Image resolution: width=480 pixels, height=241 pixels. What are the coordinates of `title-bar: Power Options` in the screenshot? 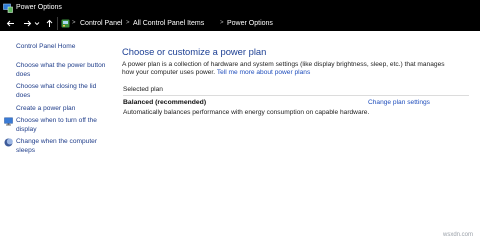 It's located at (240, 8).